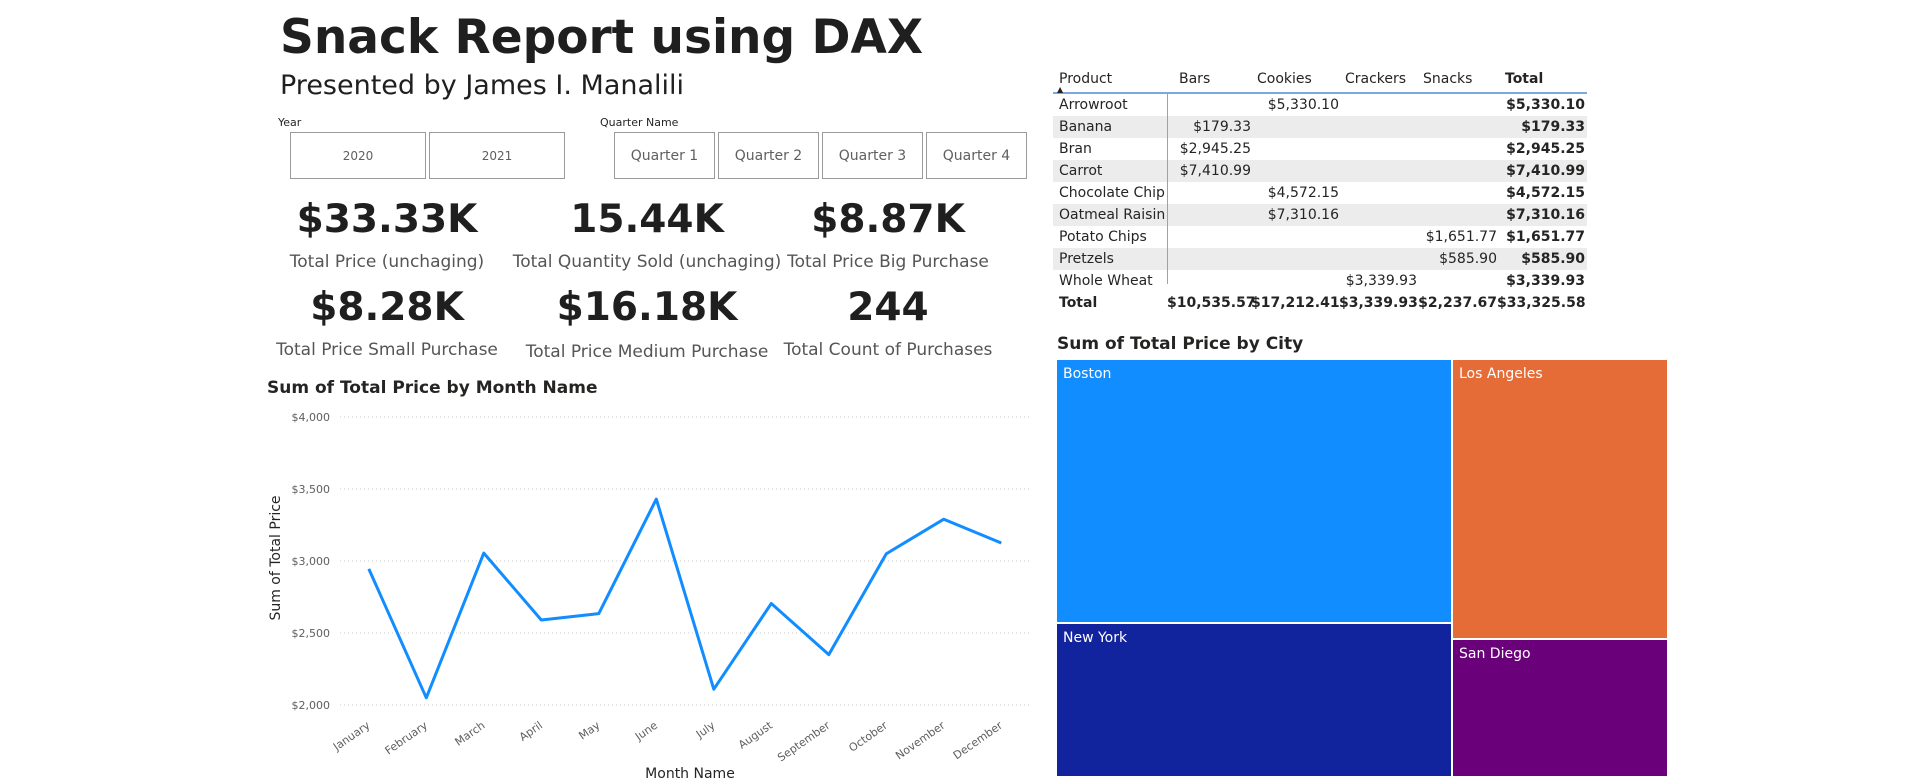  Describe the element at coordinates (1545, 105) in the screenshot. I see `matrix-cell: $5,330.10` at that location.